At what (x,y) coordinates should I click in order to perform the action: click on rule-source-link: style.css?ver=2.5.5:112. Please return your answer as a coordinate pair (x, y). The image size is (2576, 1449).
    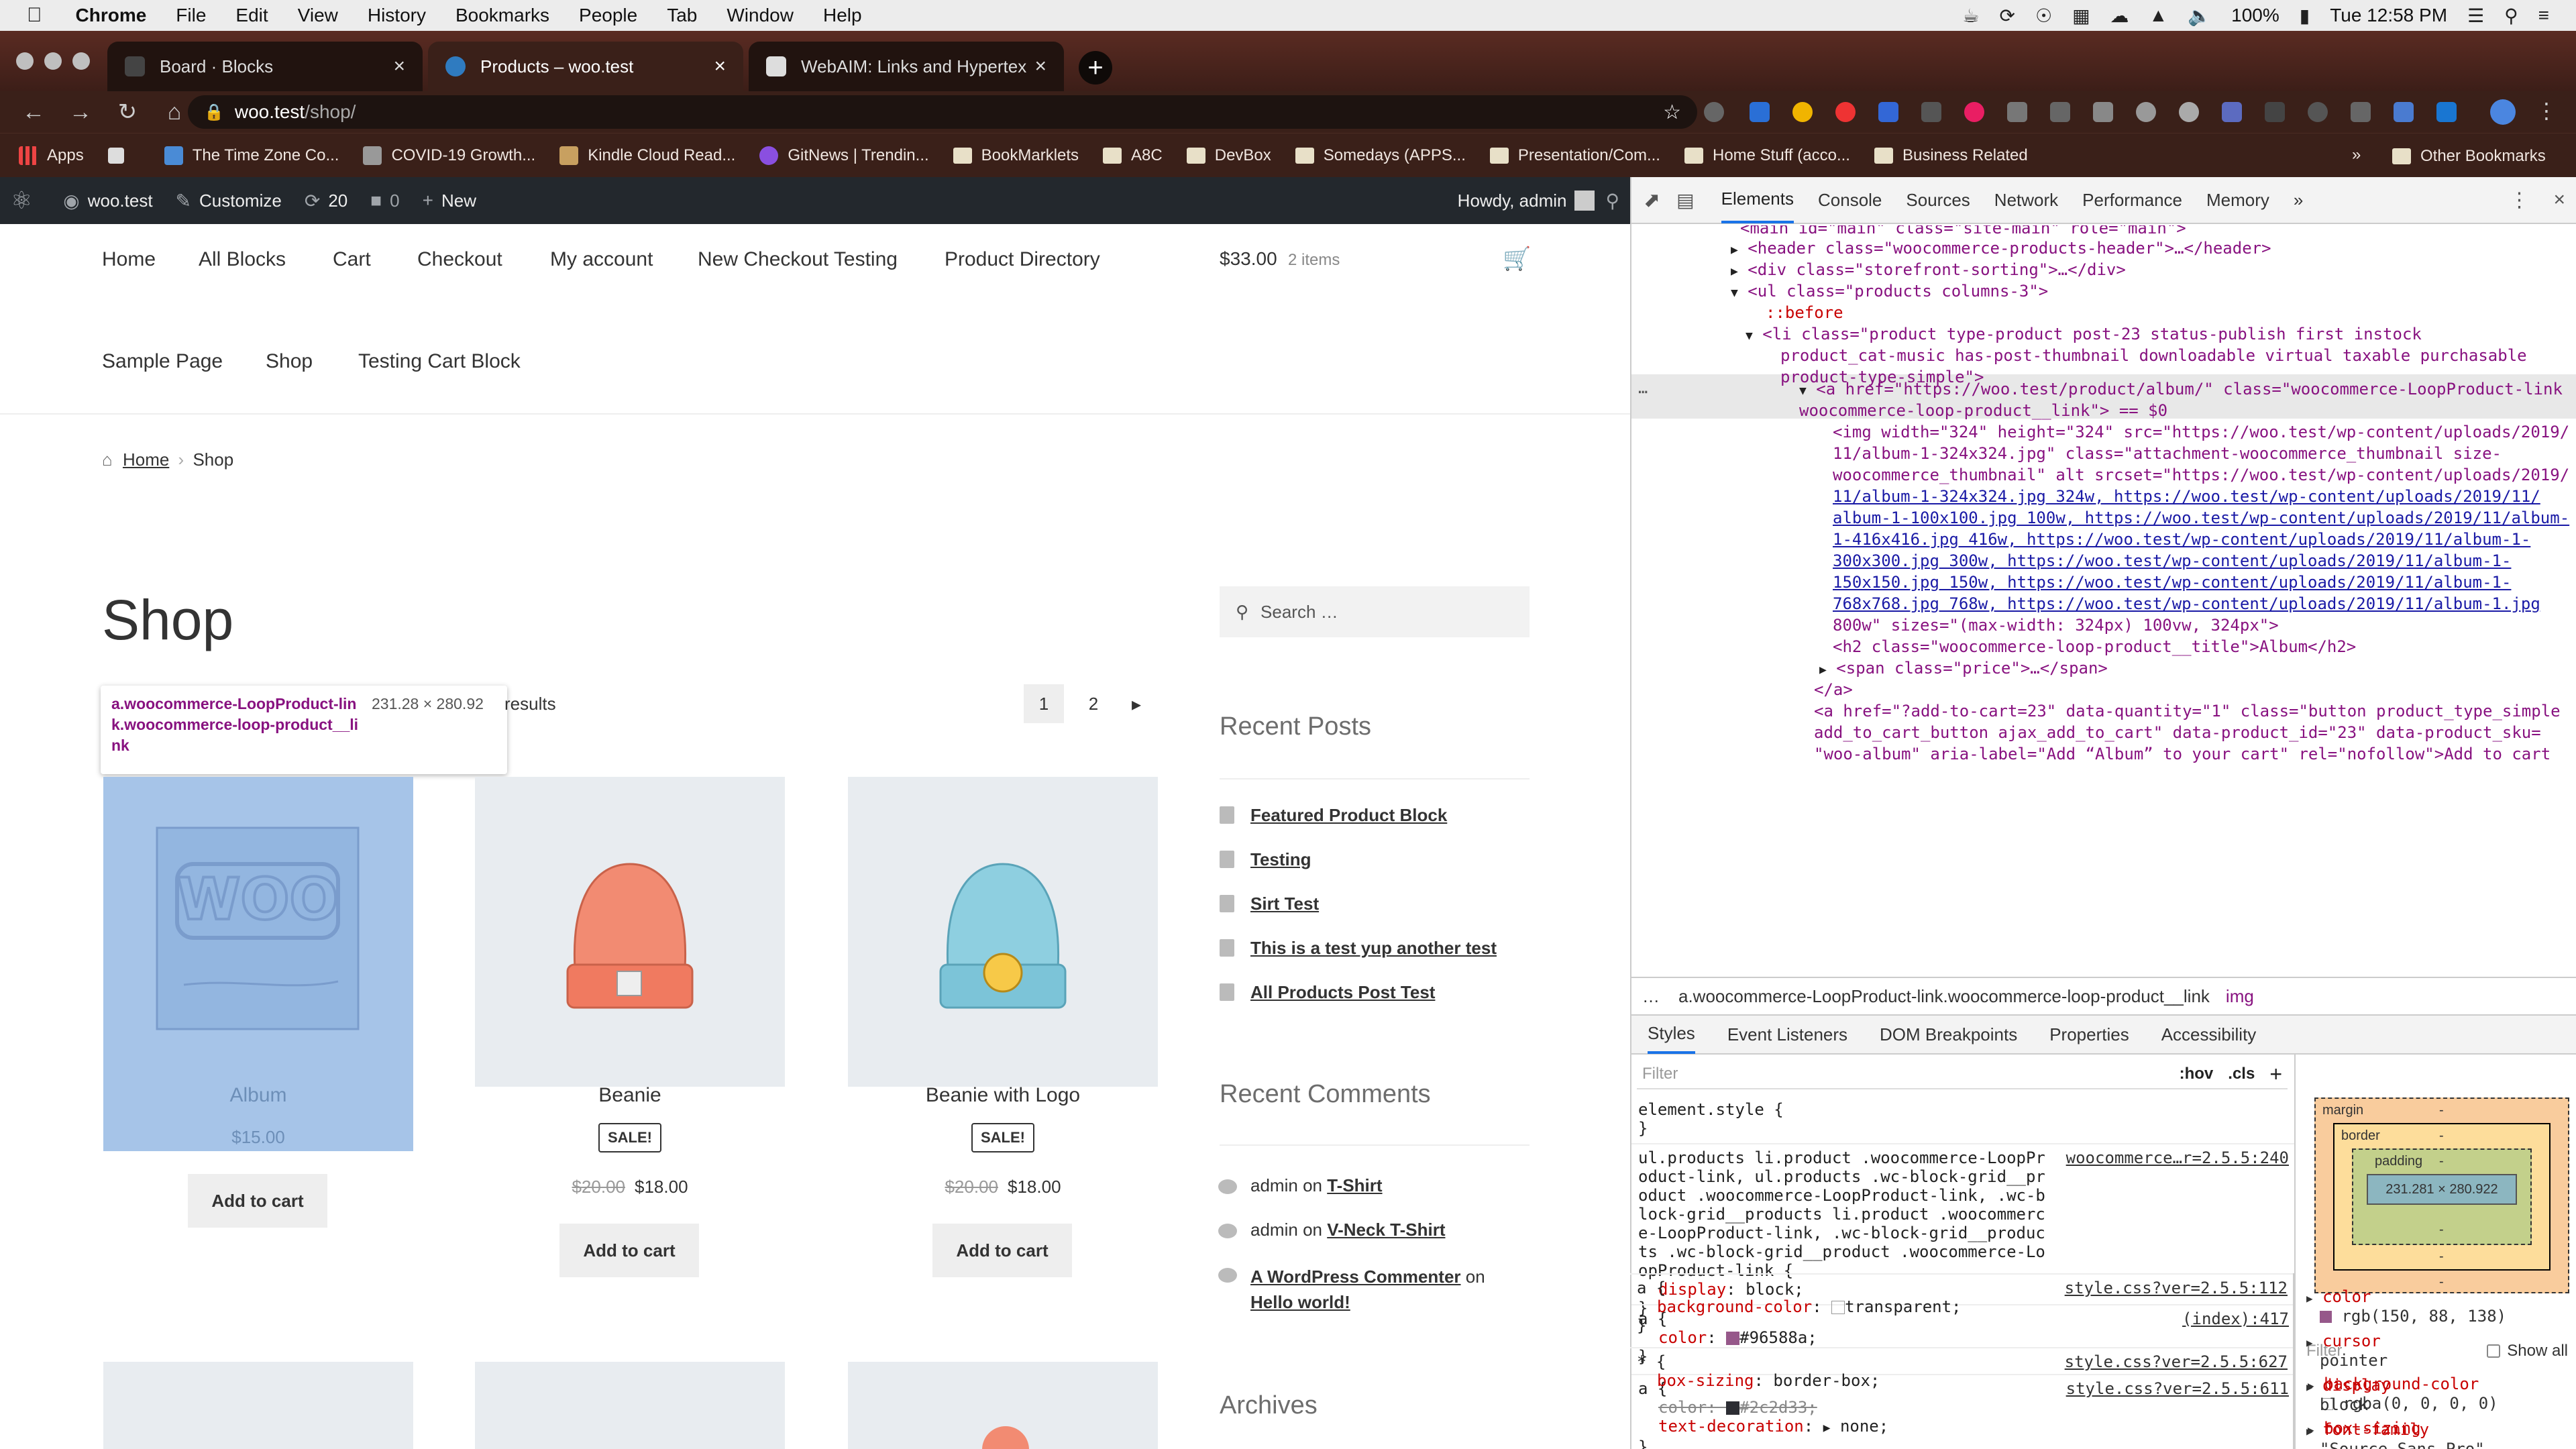
    Looking at the image, I should click on (2176, 1288).